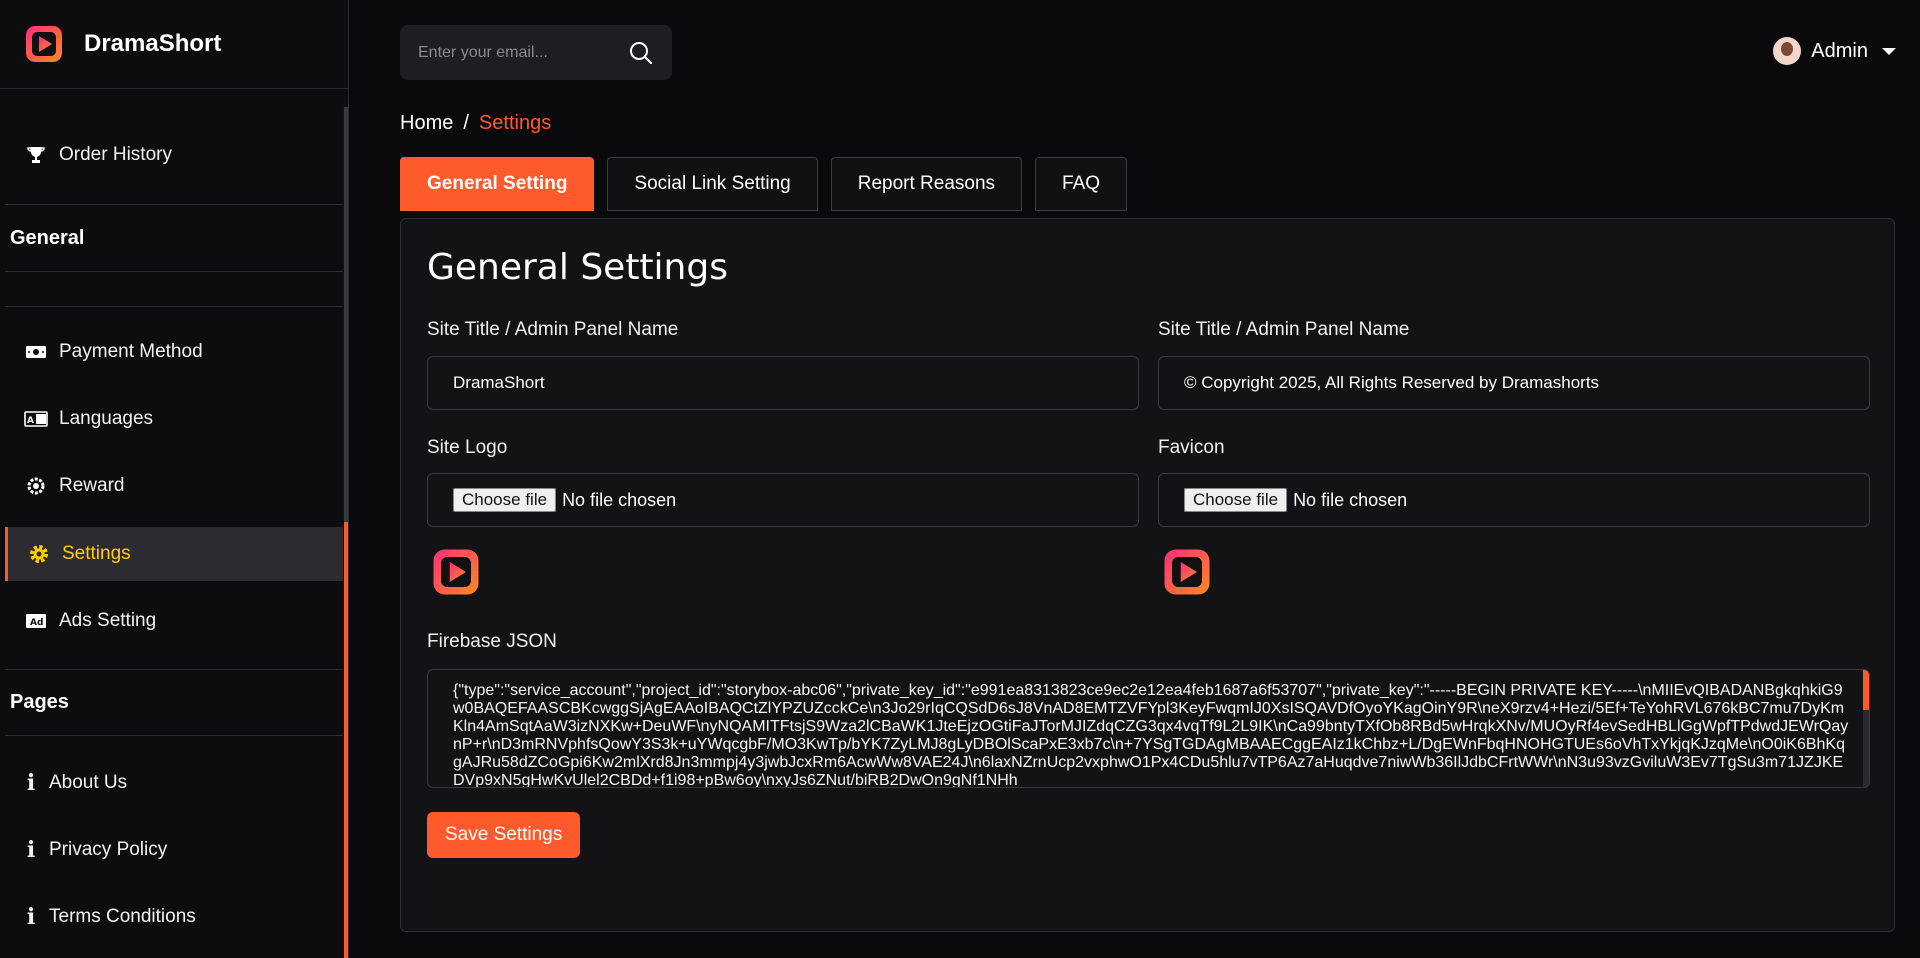 The image size is (1920, 958). What do you see at coordinates (174, 486) in the screenshot?
I see `sidebar-item-reward: Reward` at bounding box center [174, 486].